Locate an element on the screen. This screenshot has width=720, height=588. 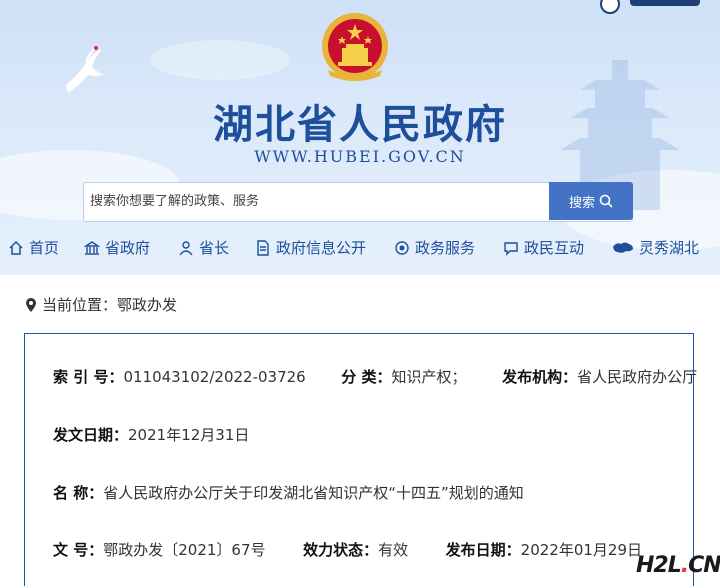
doc-number-value: 鄂政办发〔2021〕67号 is located at coordinates (184, 550).